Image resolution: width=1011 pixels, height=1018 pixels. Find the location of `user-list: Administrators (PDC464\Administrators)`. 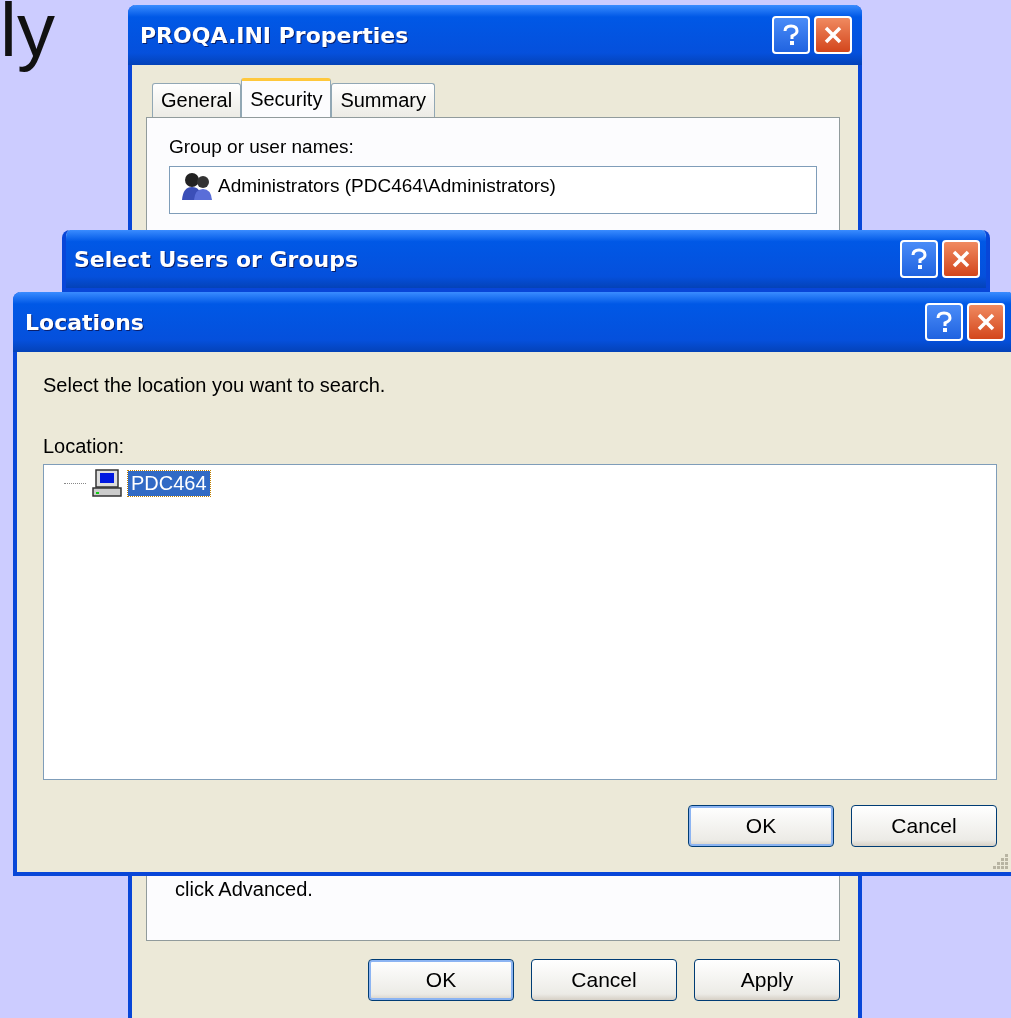

user-list: Administrators (PDC464\Administrators) is located at coordinates (493, 190).